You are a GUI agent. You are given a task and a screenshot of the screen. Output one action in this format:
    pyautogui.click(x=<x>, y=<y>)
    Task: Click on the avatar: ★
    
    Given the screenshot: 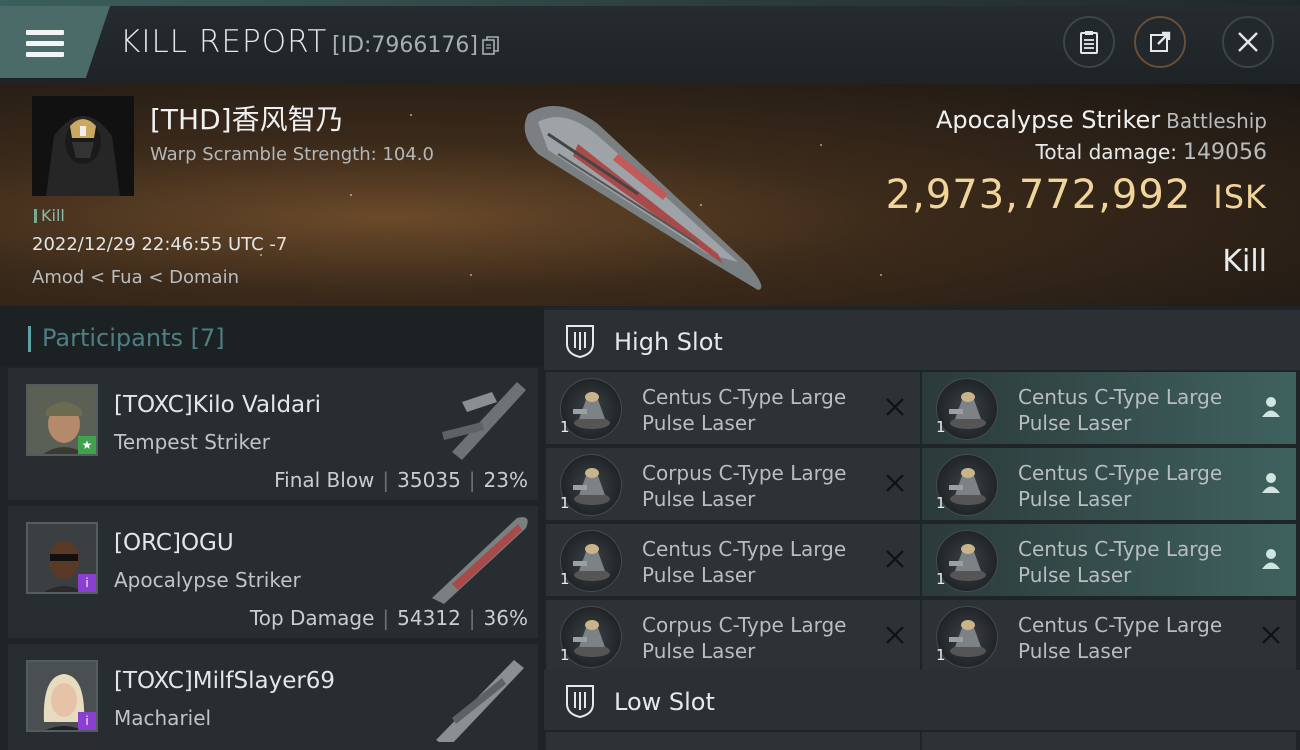 What is the action you would take?
    pyautogui.click(x=62, y=420)
    